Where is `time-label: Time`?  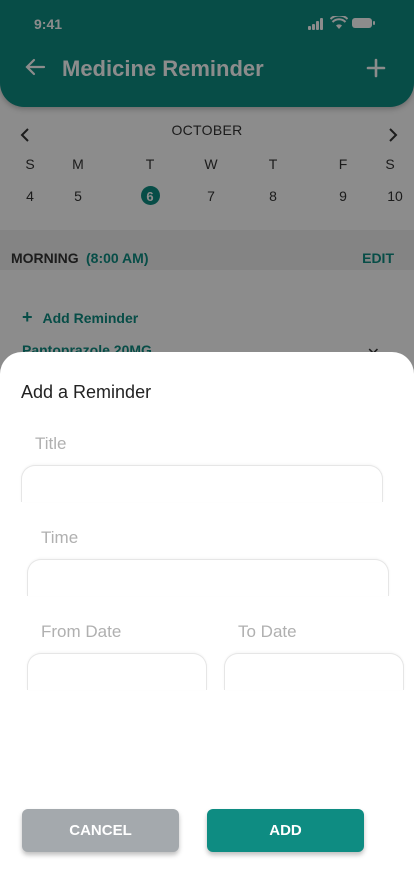
time-label: Time is located at coordinates (60, 537).